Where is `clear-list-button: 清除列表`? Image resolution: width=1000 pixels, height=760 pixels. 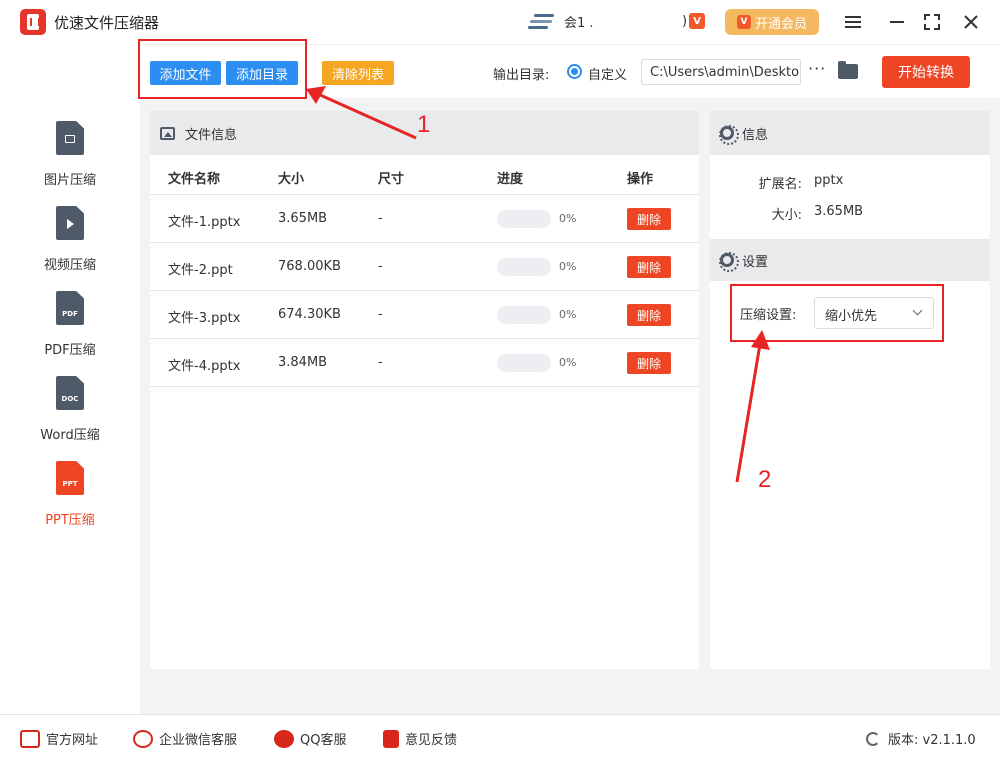 clear-list-button: 清除列表 is located at coordinates (358, 73).